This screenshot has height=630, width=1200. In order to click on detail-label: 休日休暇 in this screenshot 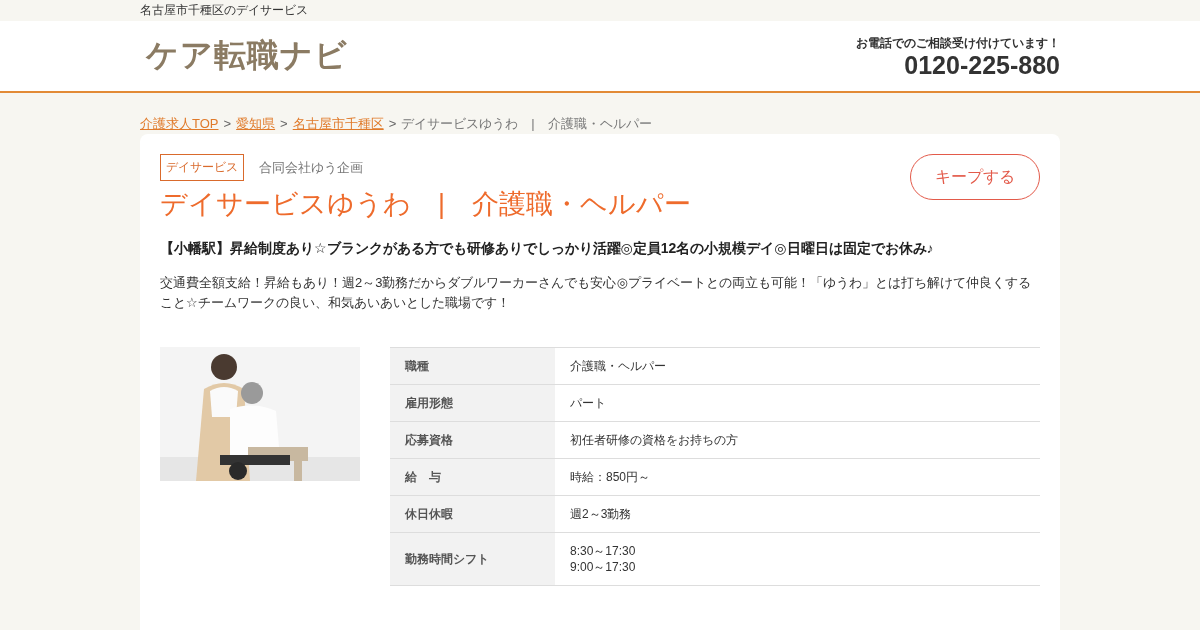, I will do `click(472, 514)`.